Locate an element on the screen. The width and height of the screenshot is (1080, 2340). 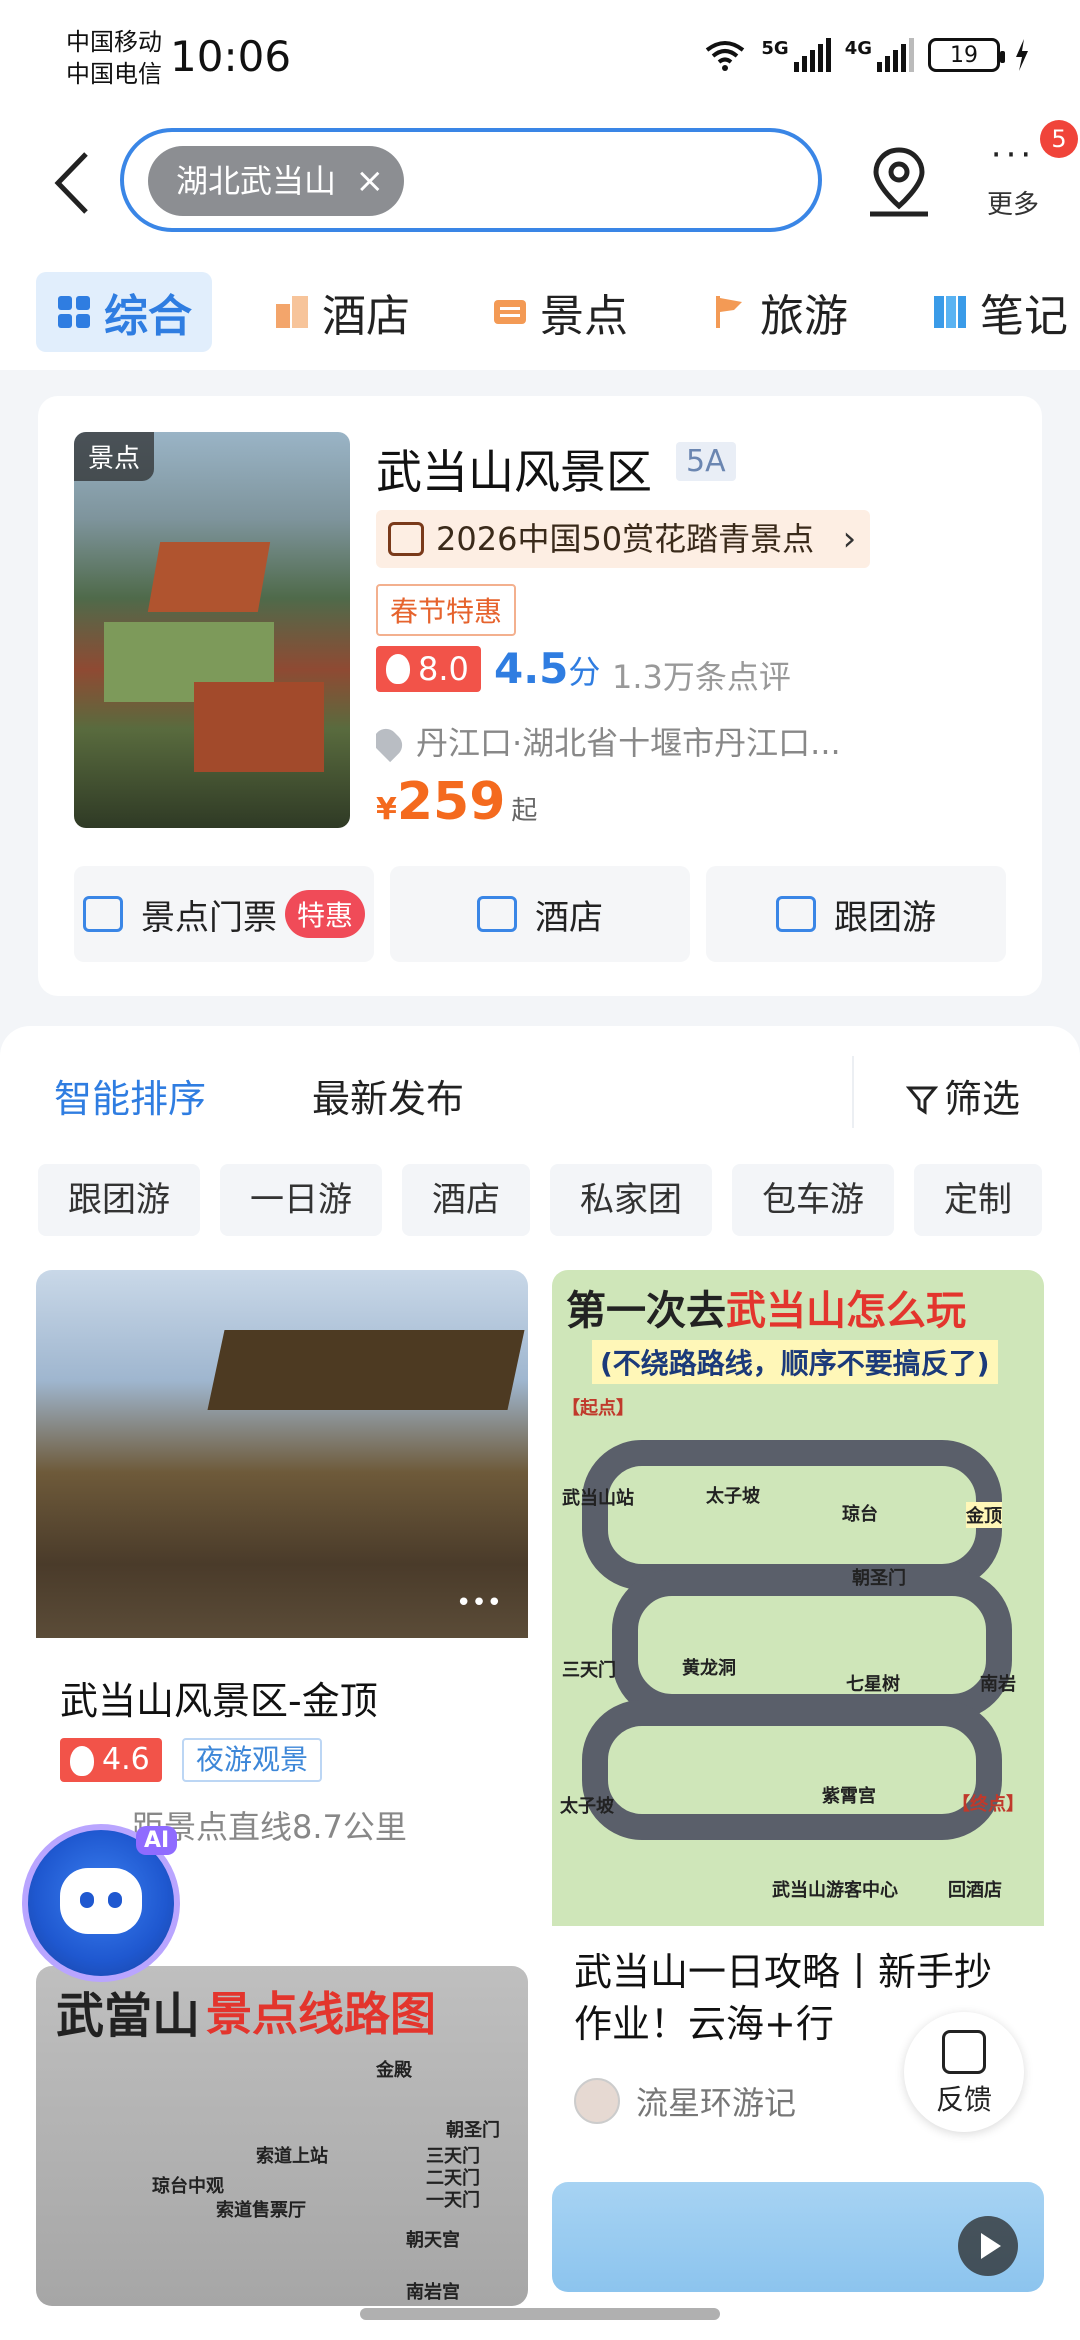
tab-travel: 旅游 is located at coordinates (780, 312).